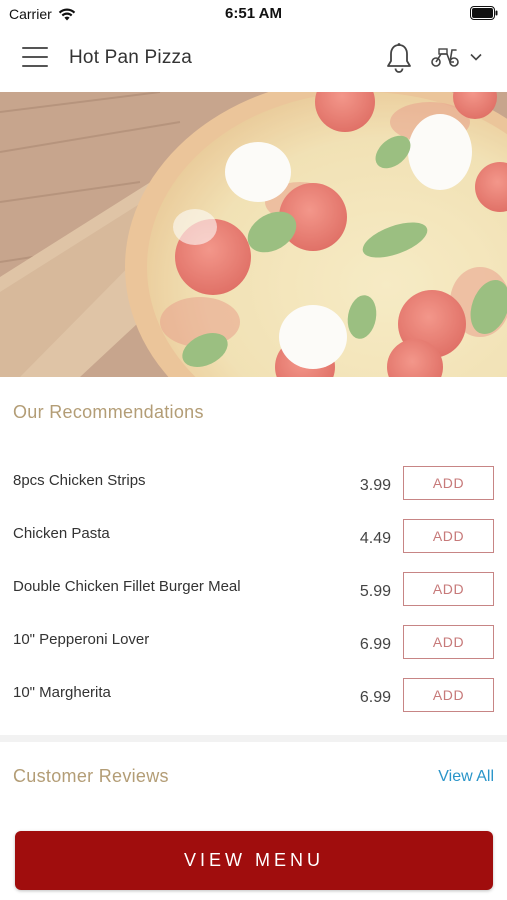  What do you see at coordinates (127, 586) in the screenshot?
I see `item-name: Double Chicken Fillet Burger Meal` at bounding box center [127, 586].